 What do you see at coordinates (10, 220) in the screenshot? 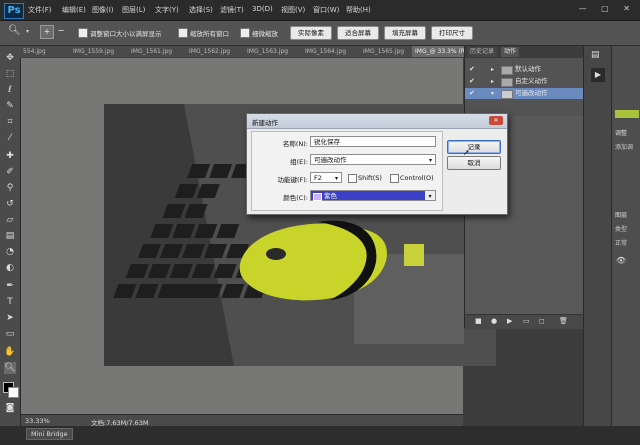
I see `eraser-tool-icon: ▱` at bounding box center [10, 220].